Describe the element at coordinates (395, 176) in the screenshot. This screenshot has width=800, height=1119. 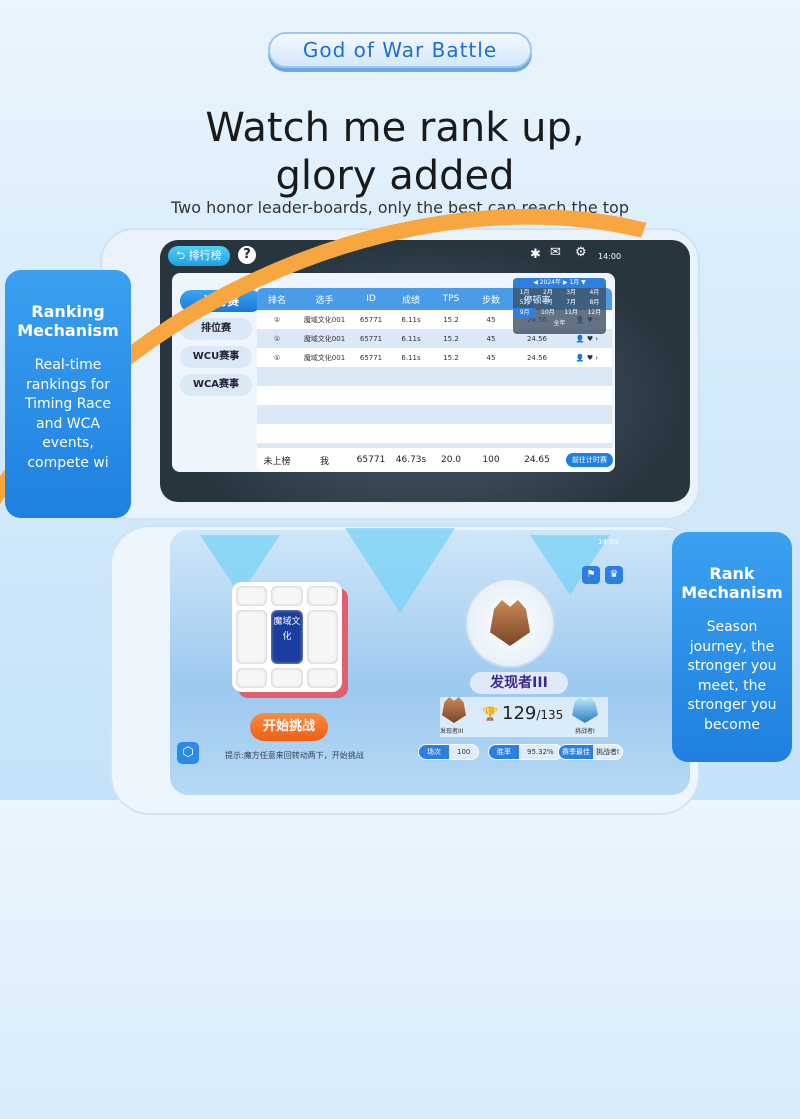
I see `headline-line-2: glory added` at that location.